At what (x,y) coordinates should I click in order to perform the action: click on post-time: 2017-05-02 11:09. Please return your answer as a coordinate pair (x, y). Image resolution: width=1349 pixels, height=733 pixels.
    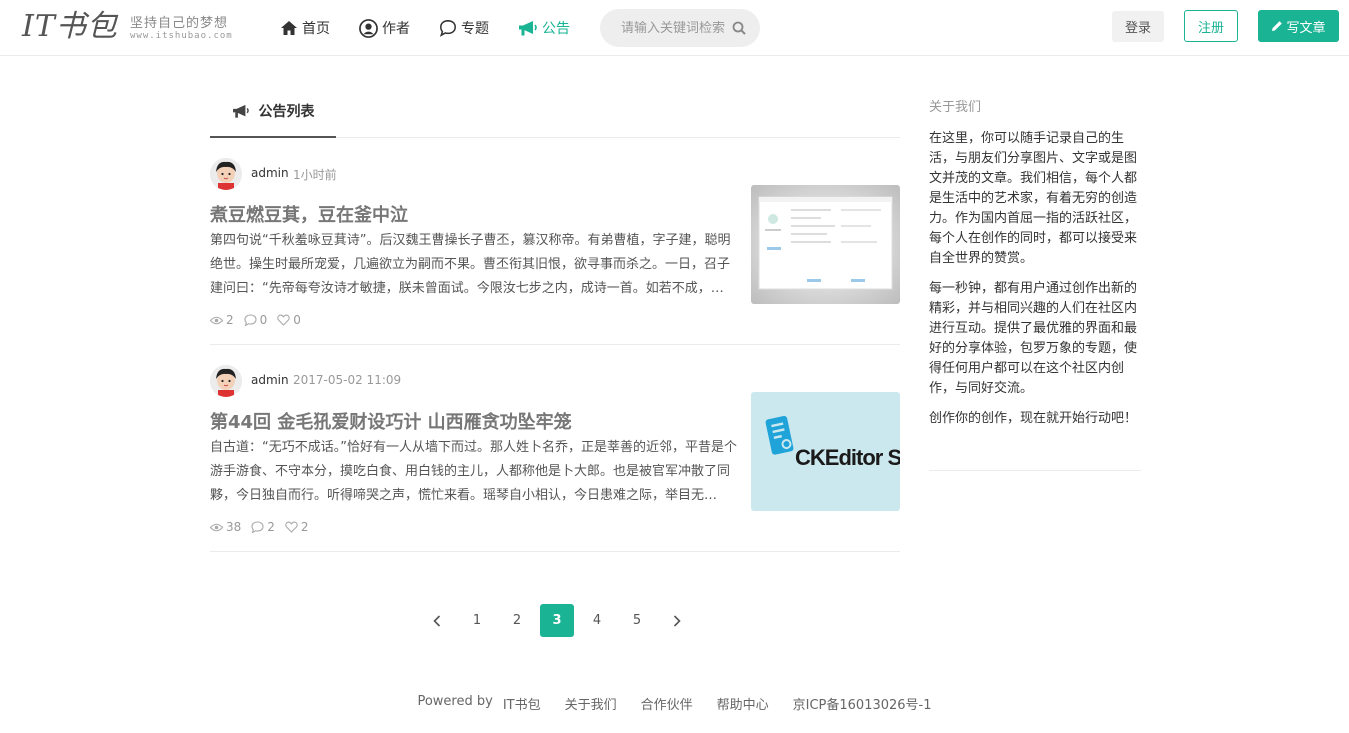
    Looking at the image, I should click on (347, 380).